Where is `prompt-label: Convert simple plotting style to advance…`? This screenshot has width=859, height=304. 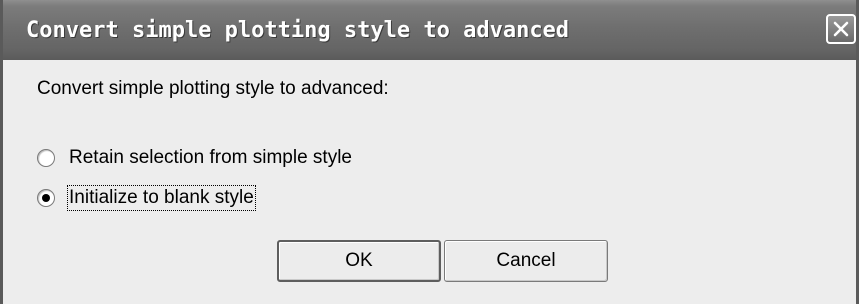 prompt-label: Convert simple plotting style to advance… is located at coordinates (213, 88).